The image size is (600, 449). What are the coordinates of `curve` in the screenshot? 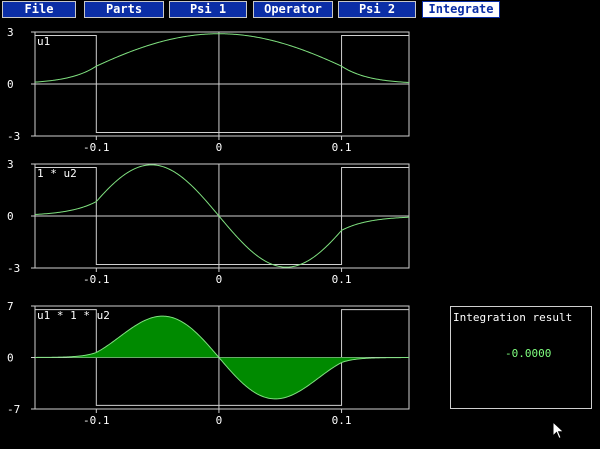 It's located at (222, 58).